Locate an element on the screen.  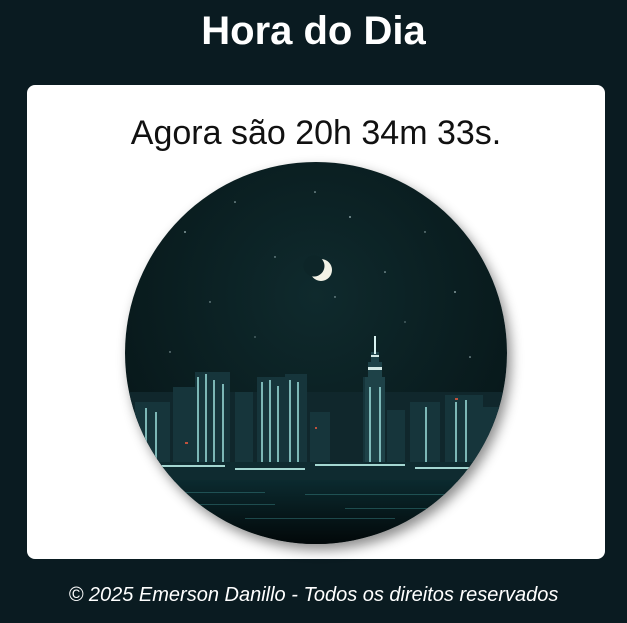
page-title: Hora do Dia is located at coordinates (313, 31).